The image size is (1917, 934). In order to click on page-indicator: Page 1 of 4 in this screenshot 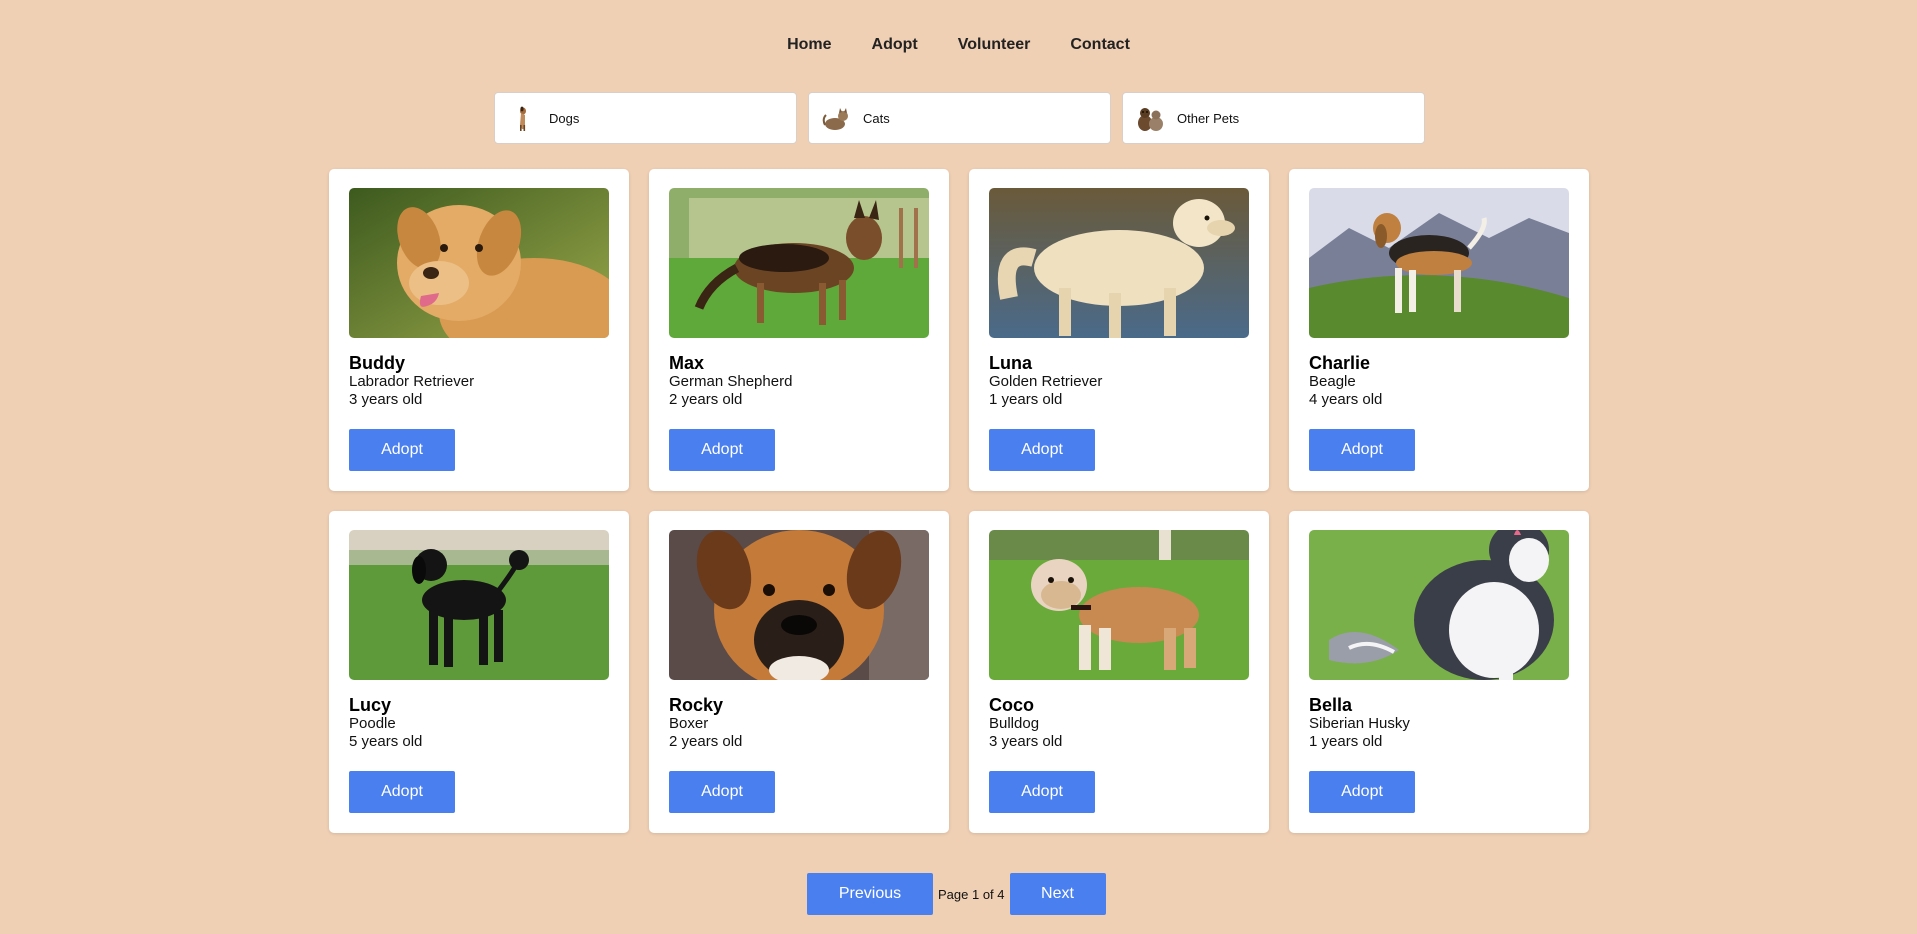, I will do `click(971, 894)`.